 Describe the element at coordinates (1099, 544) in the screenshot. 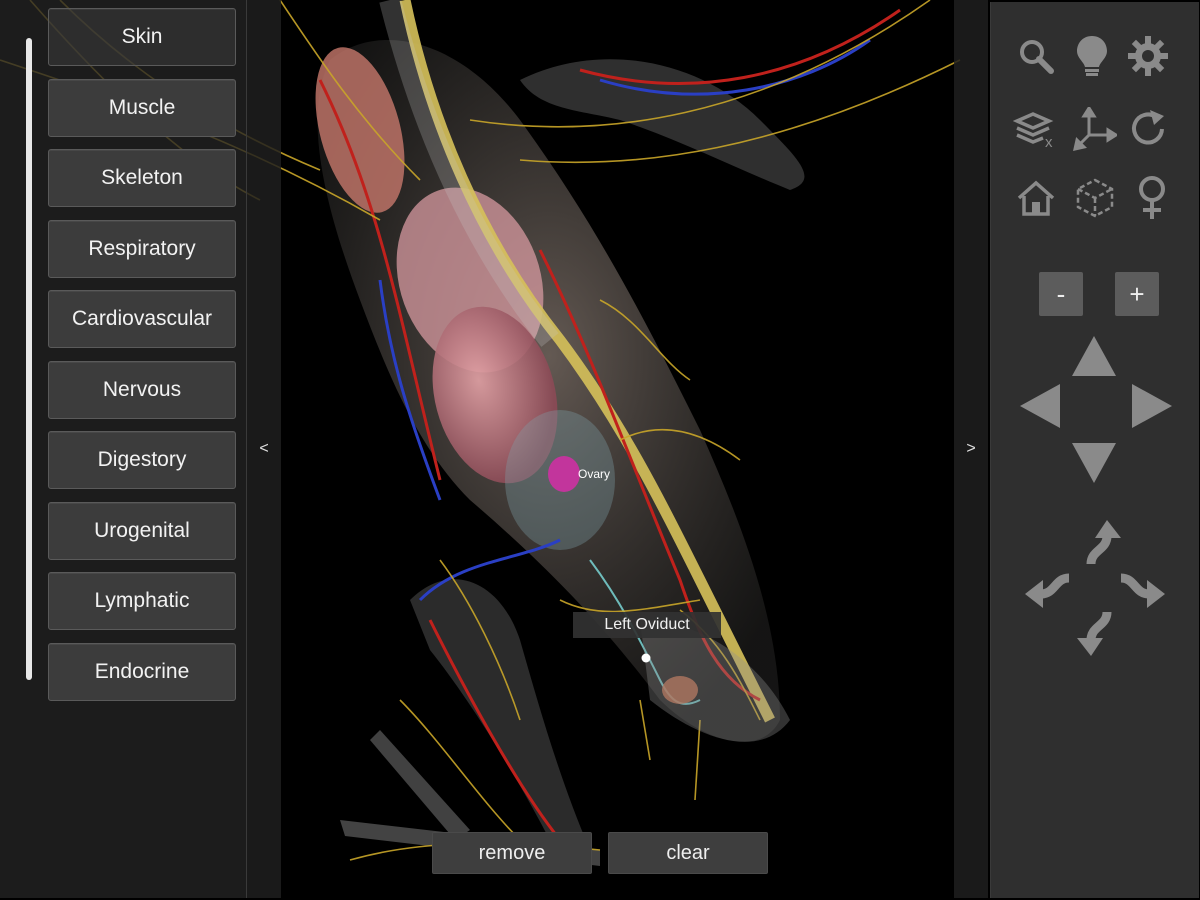

I see `rotate-up-icon` at that location.